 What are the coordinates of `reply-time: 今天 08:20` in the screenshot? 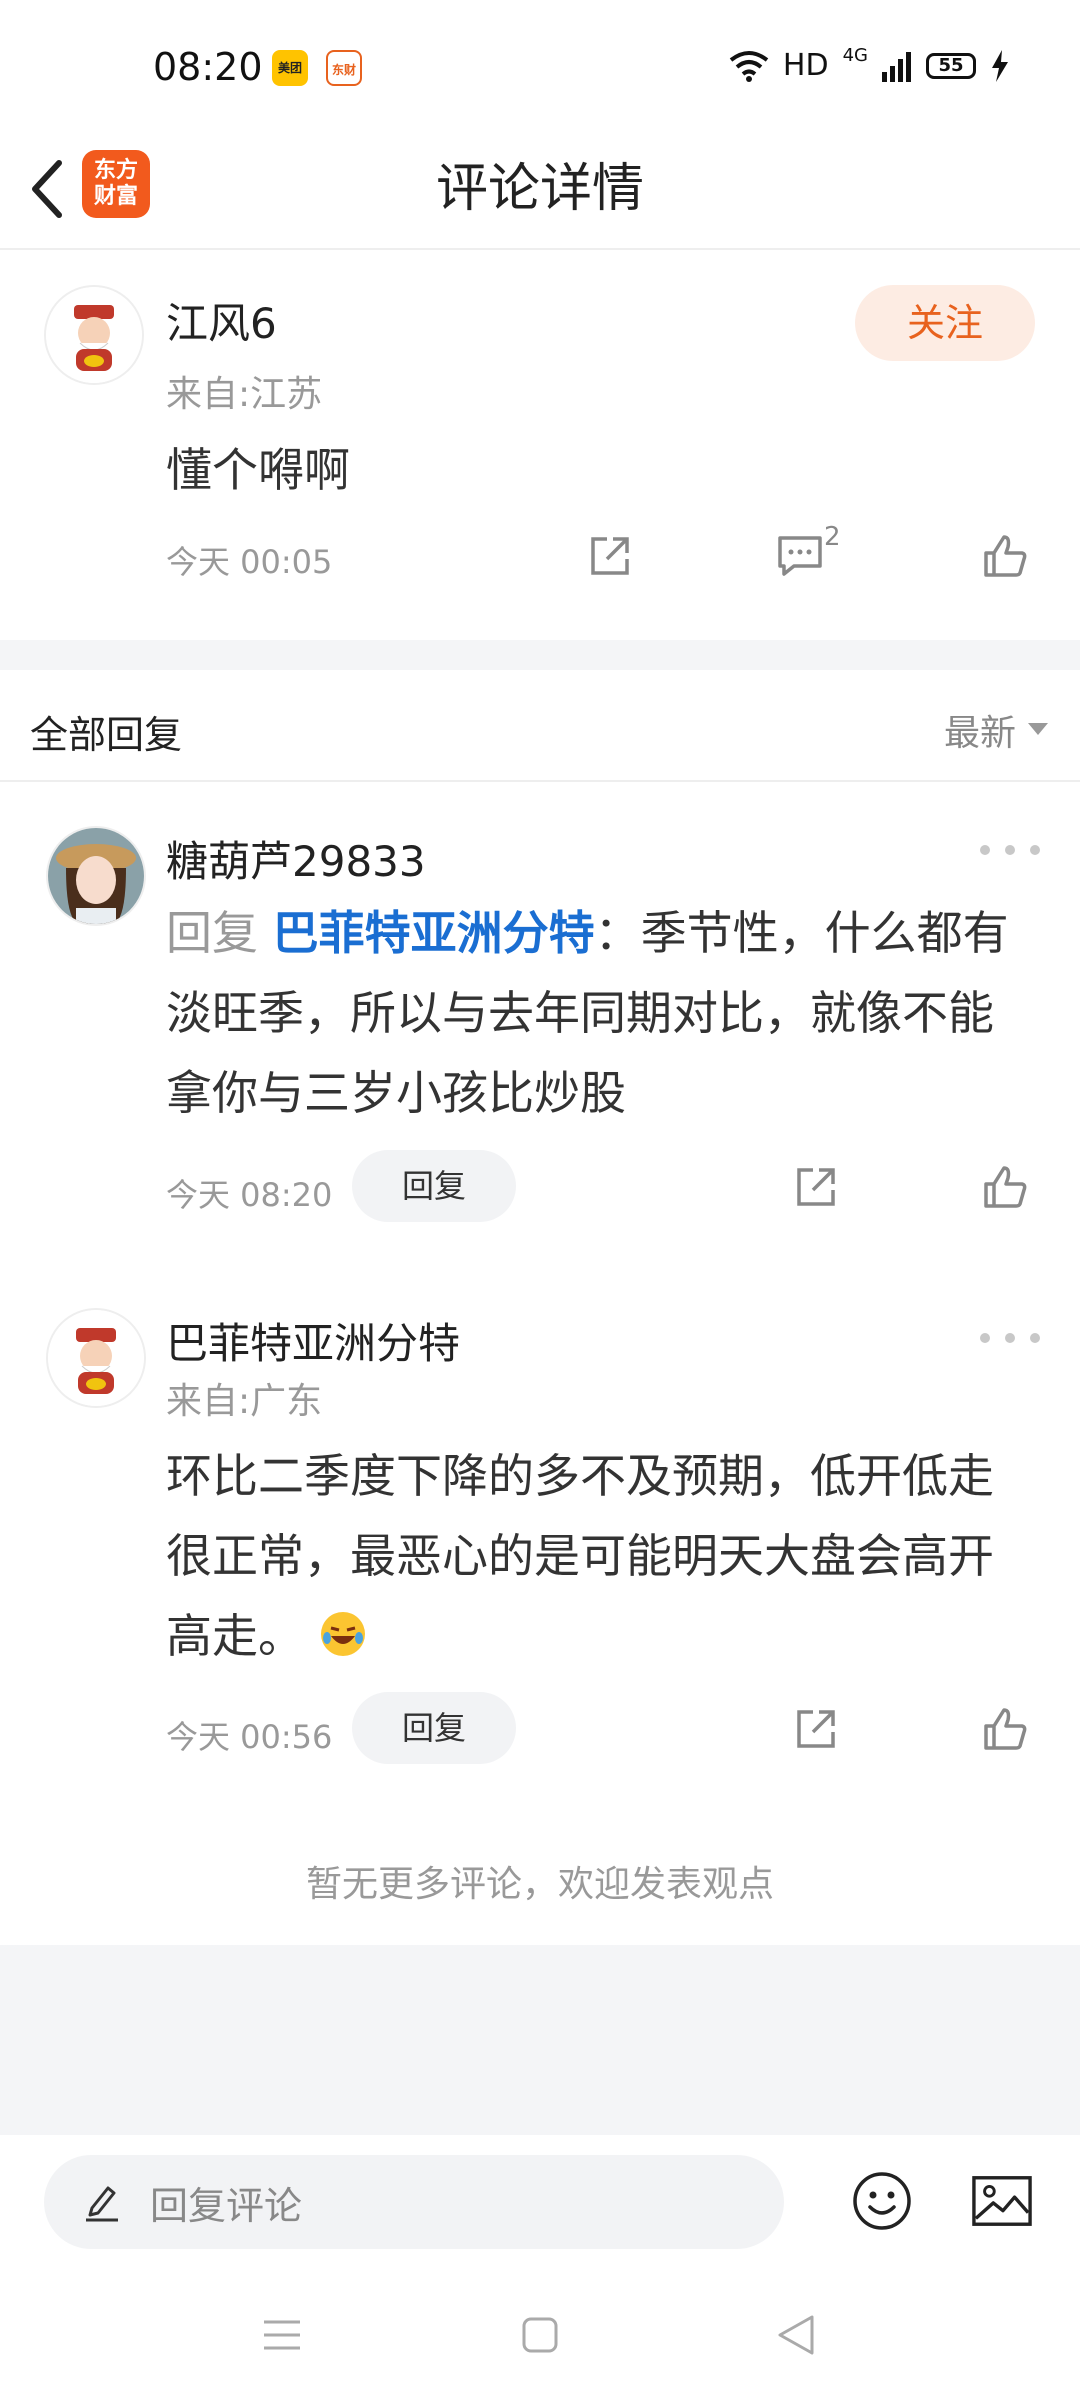 It's located at (249, 1195).